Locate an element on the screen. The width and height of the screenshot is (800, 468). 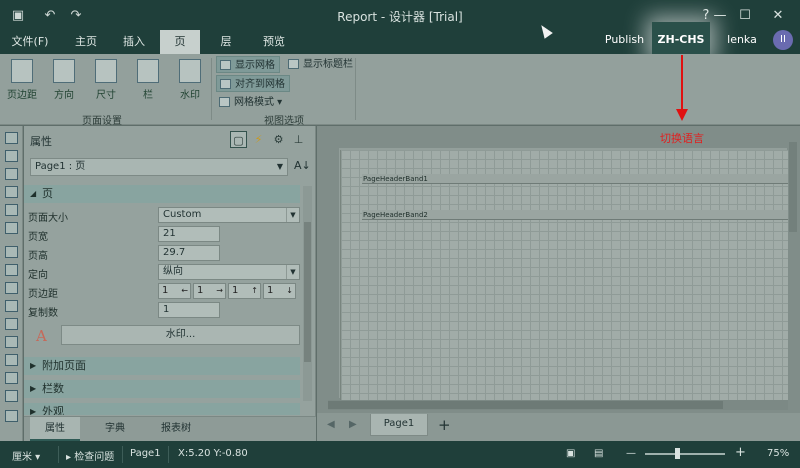
tab-file: 文件(F) is located at coordinates (30, 42).